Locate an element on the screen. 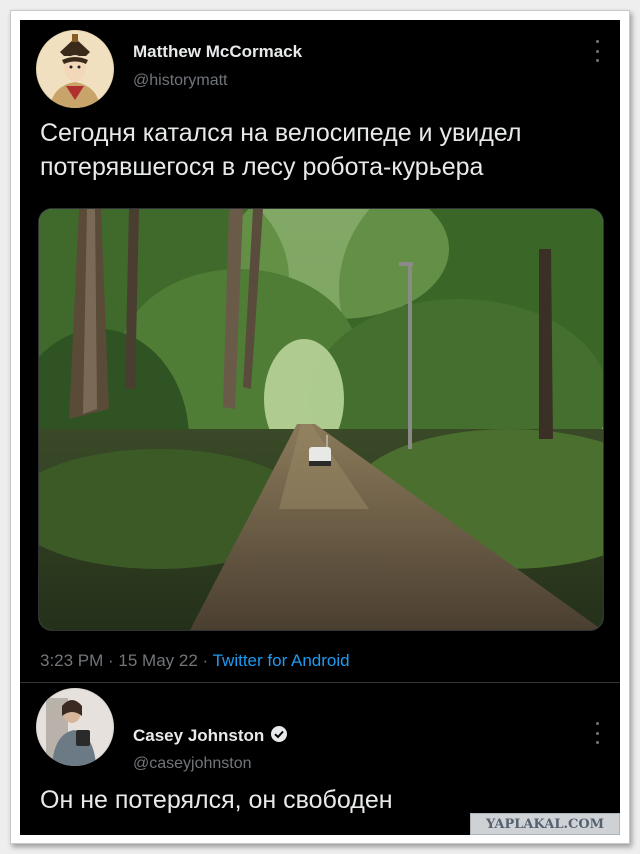 The width and height of the screenshot is (640, 854). tweet-timestamp: 3:23 PM · 15 May 22 · is located at coordinates (126, 660).